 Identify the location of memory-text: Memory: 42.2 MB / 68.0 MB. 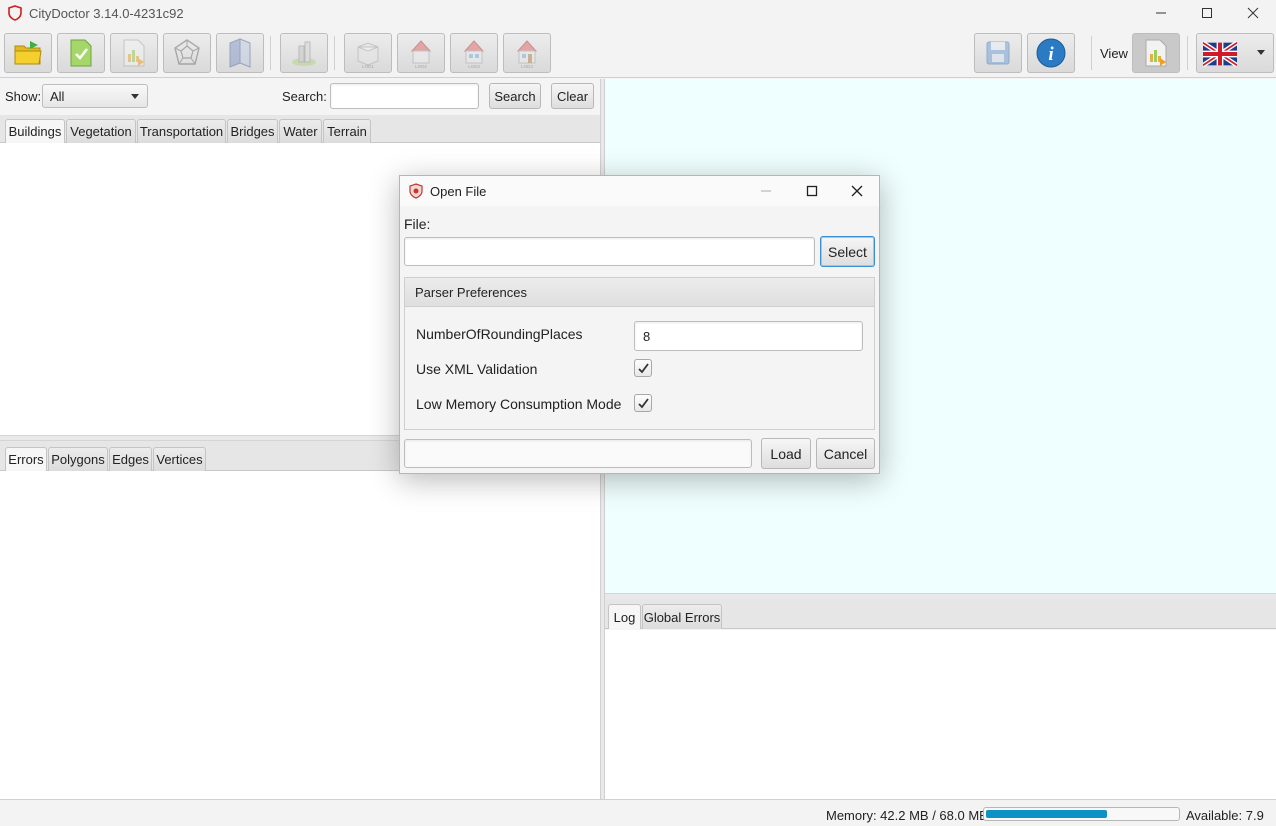
(907, 815).